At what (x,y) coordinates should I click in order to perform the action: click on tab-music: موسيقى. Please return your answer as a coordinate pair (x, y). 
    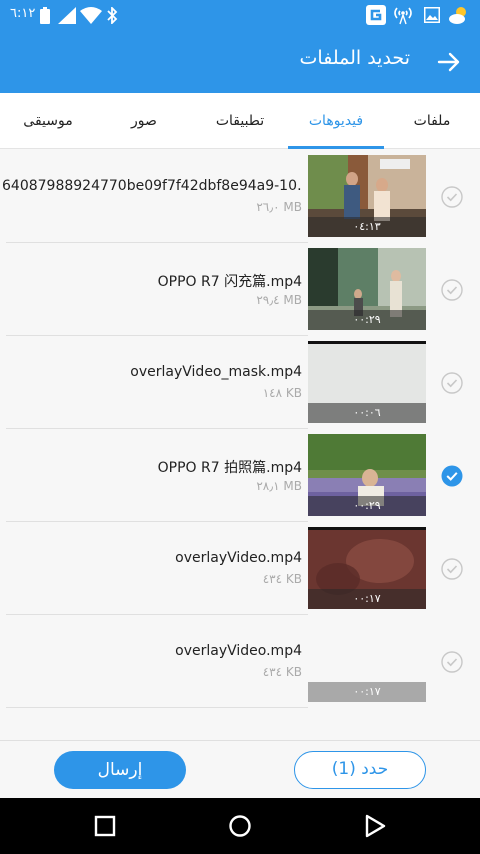
    Looking at the image, I should click on (48, 121).